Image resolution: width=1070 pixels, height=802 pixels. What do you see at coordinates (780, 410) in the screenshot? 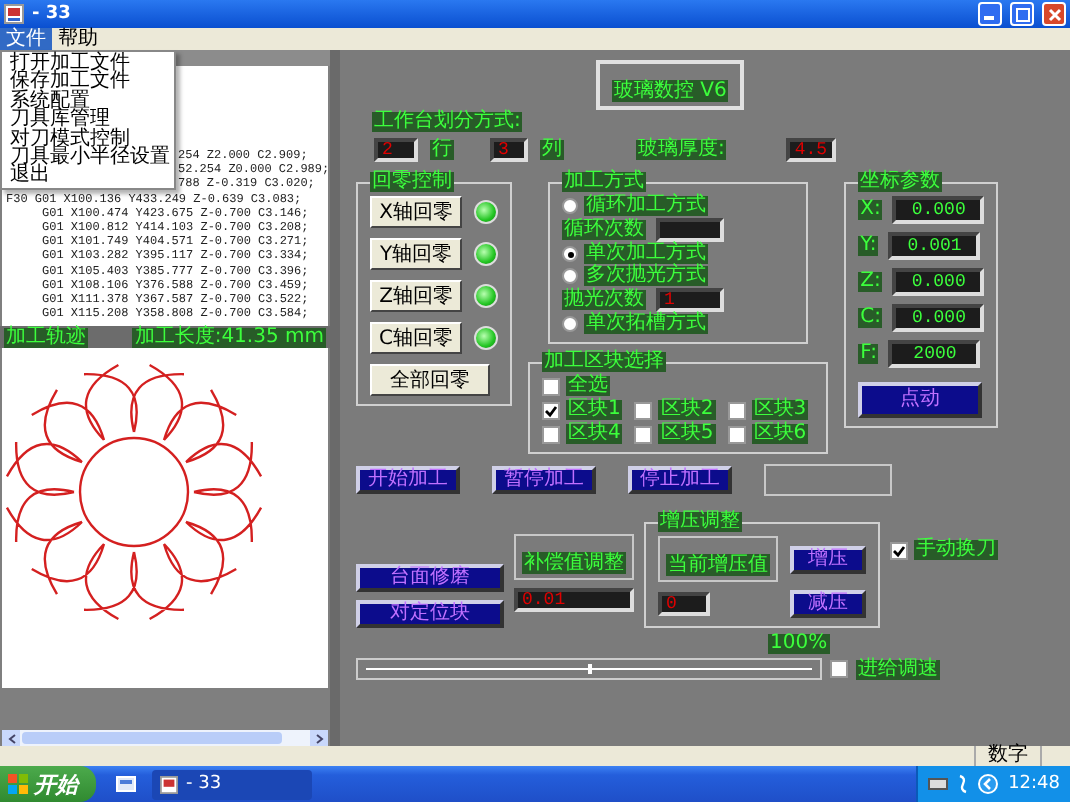
I see `checkbox-label: 区块3` at bounding box center [780, 410].